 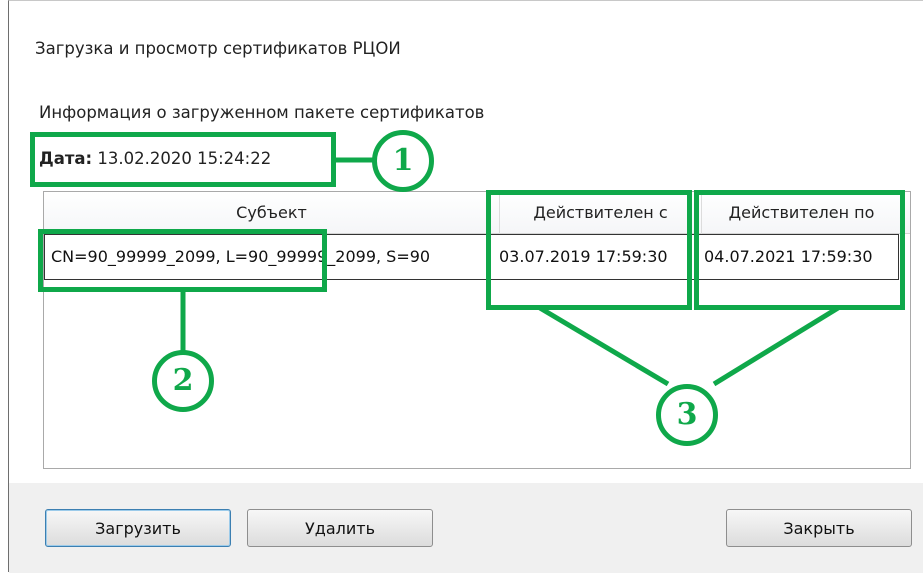 What do you see at coordinates (466, 44) in the screenshot?
I see `title-bar: Загрузка и просмотр сертификатов РЦОИ` at bounding box center [466, 44].